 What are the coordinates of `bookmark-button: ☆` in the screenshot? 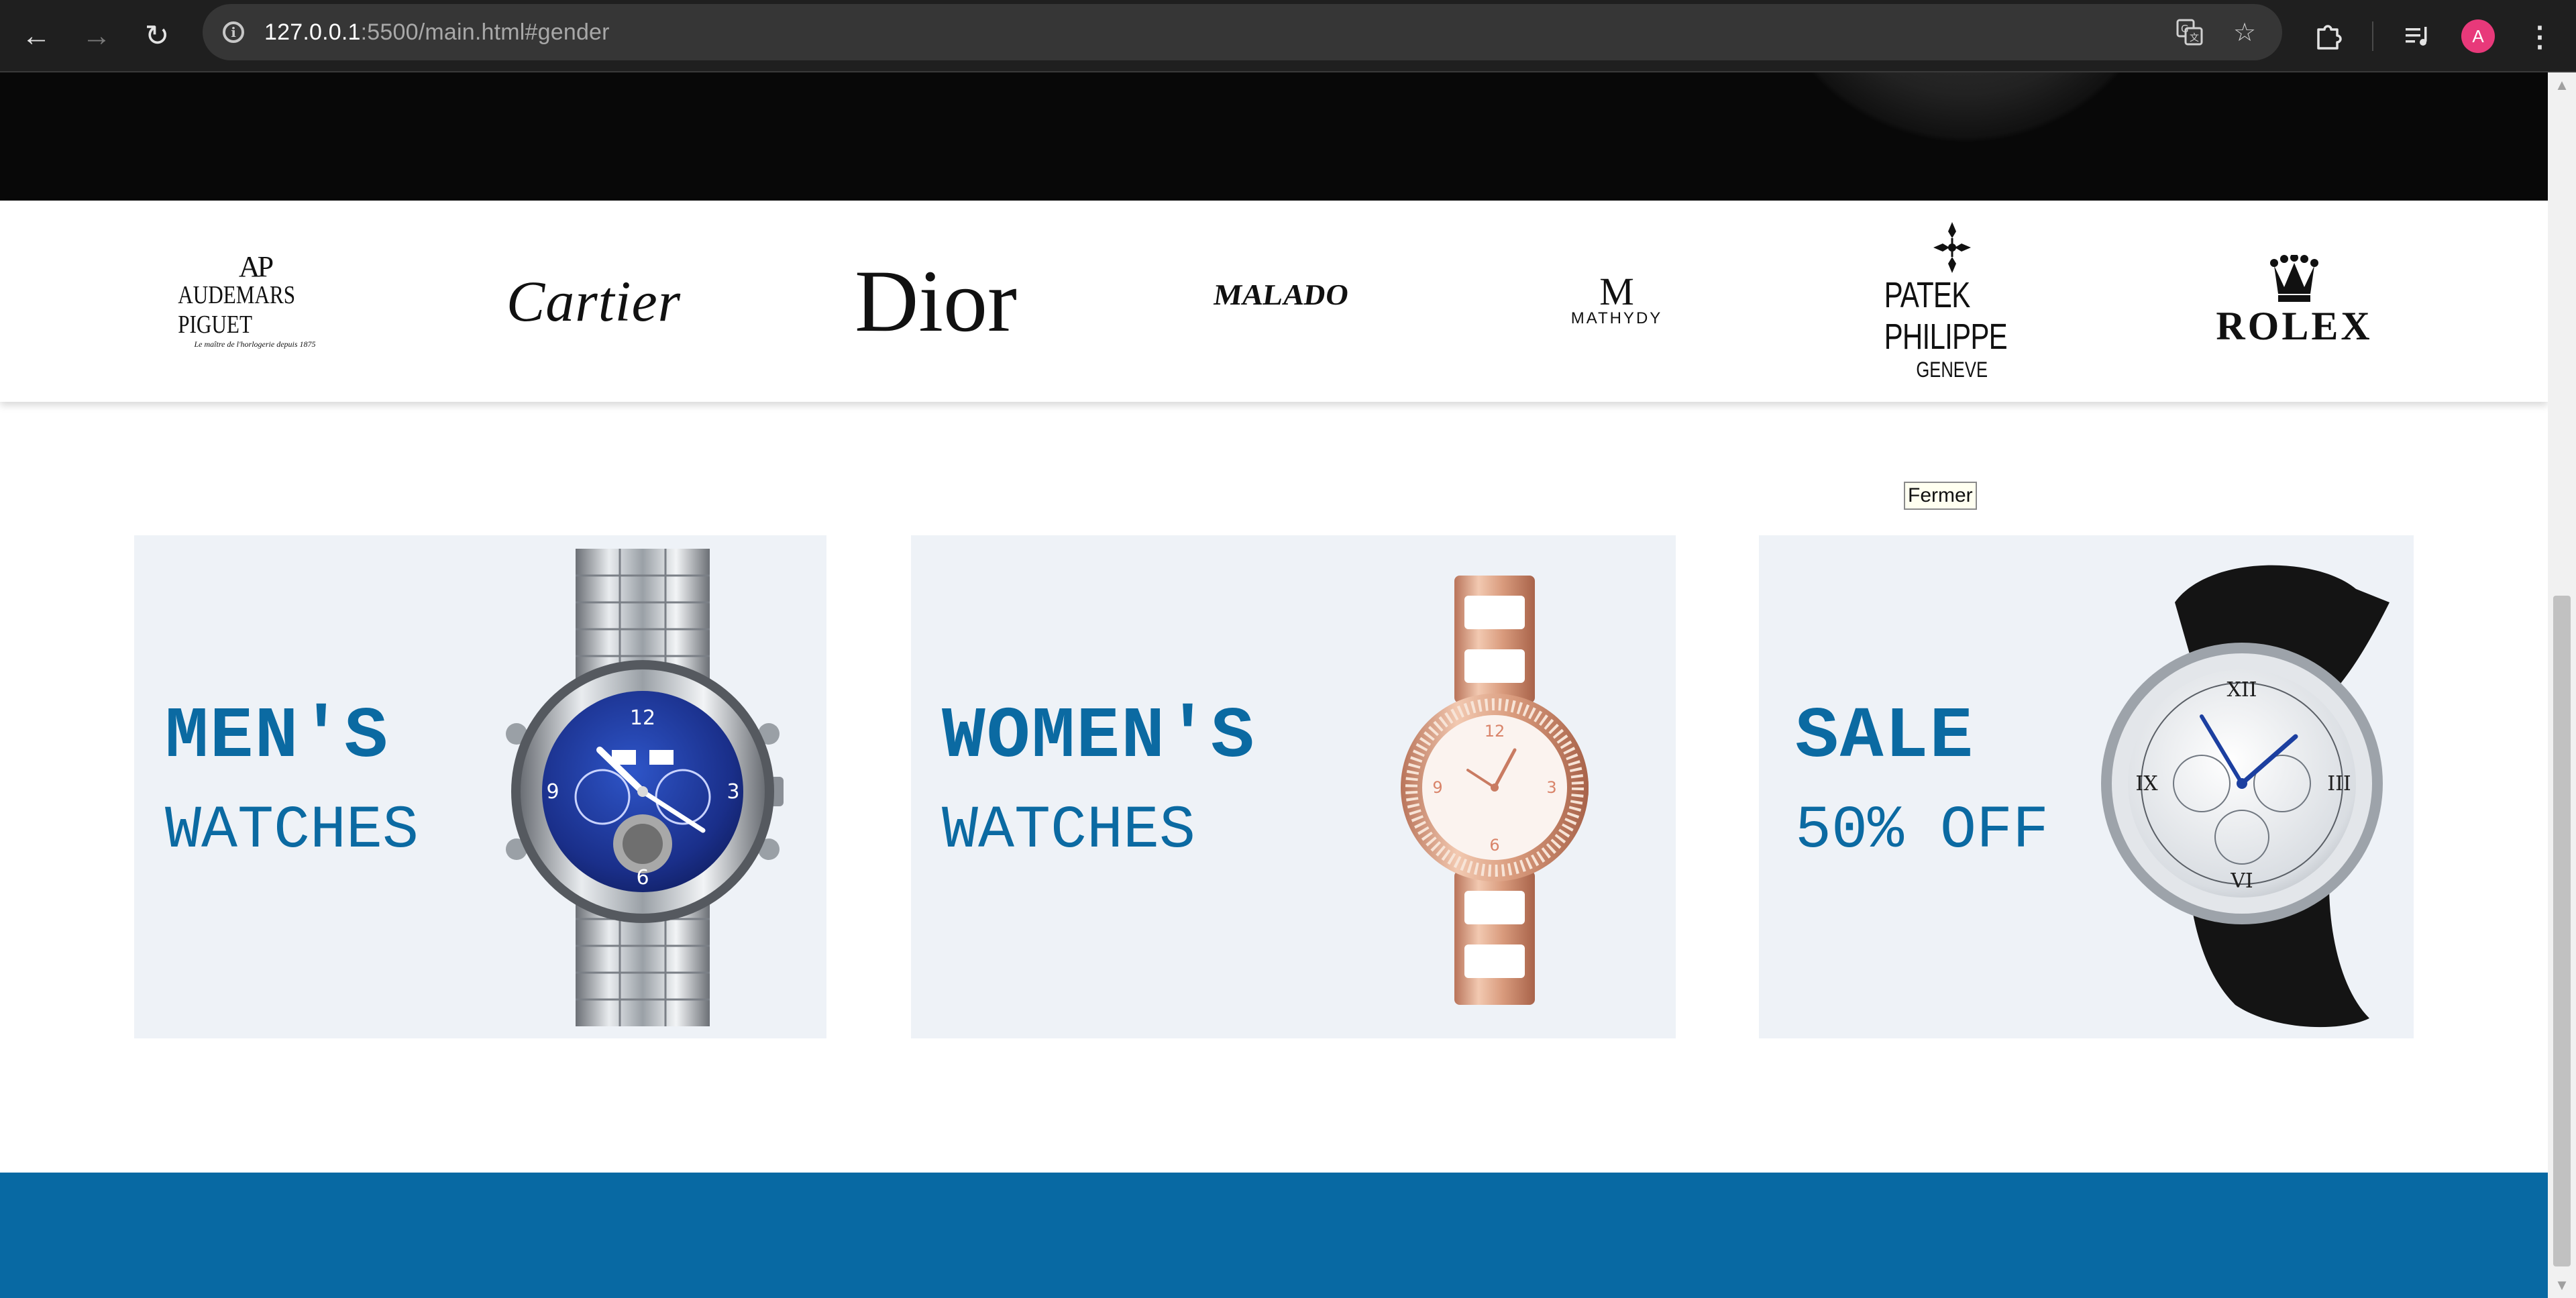 It's located at (2244, 32).